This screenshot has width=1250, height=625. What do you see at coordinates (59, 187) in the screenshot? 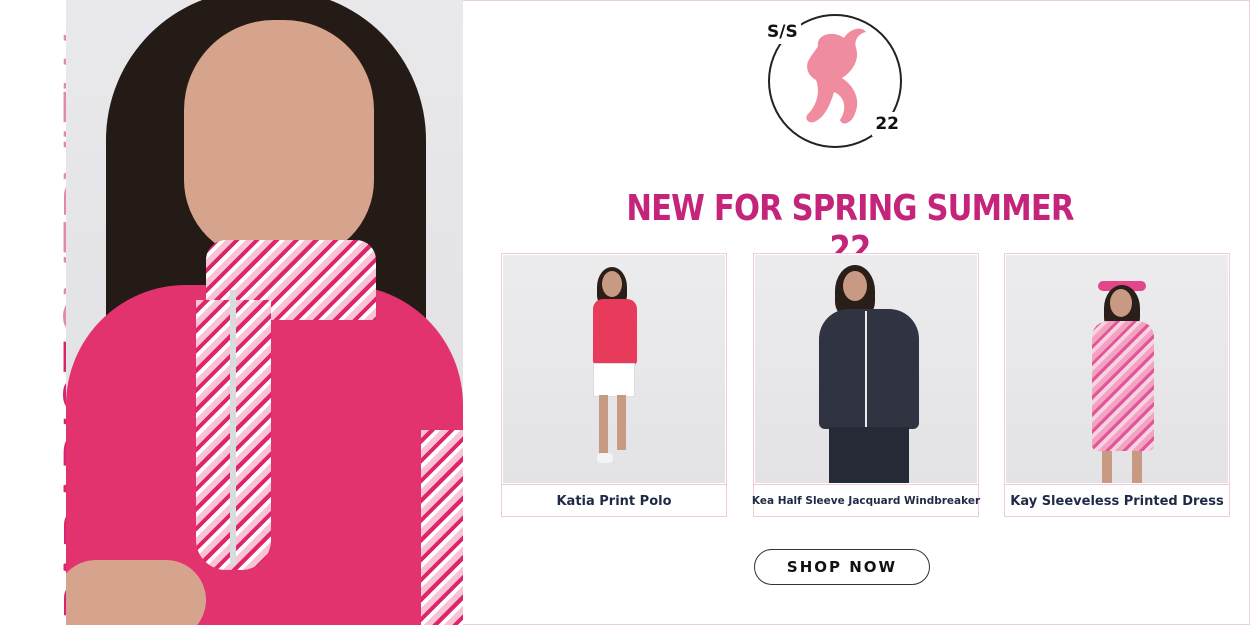
I see `brand-word-overview: OVERVIEW` at bounding box center [59, 187].